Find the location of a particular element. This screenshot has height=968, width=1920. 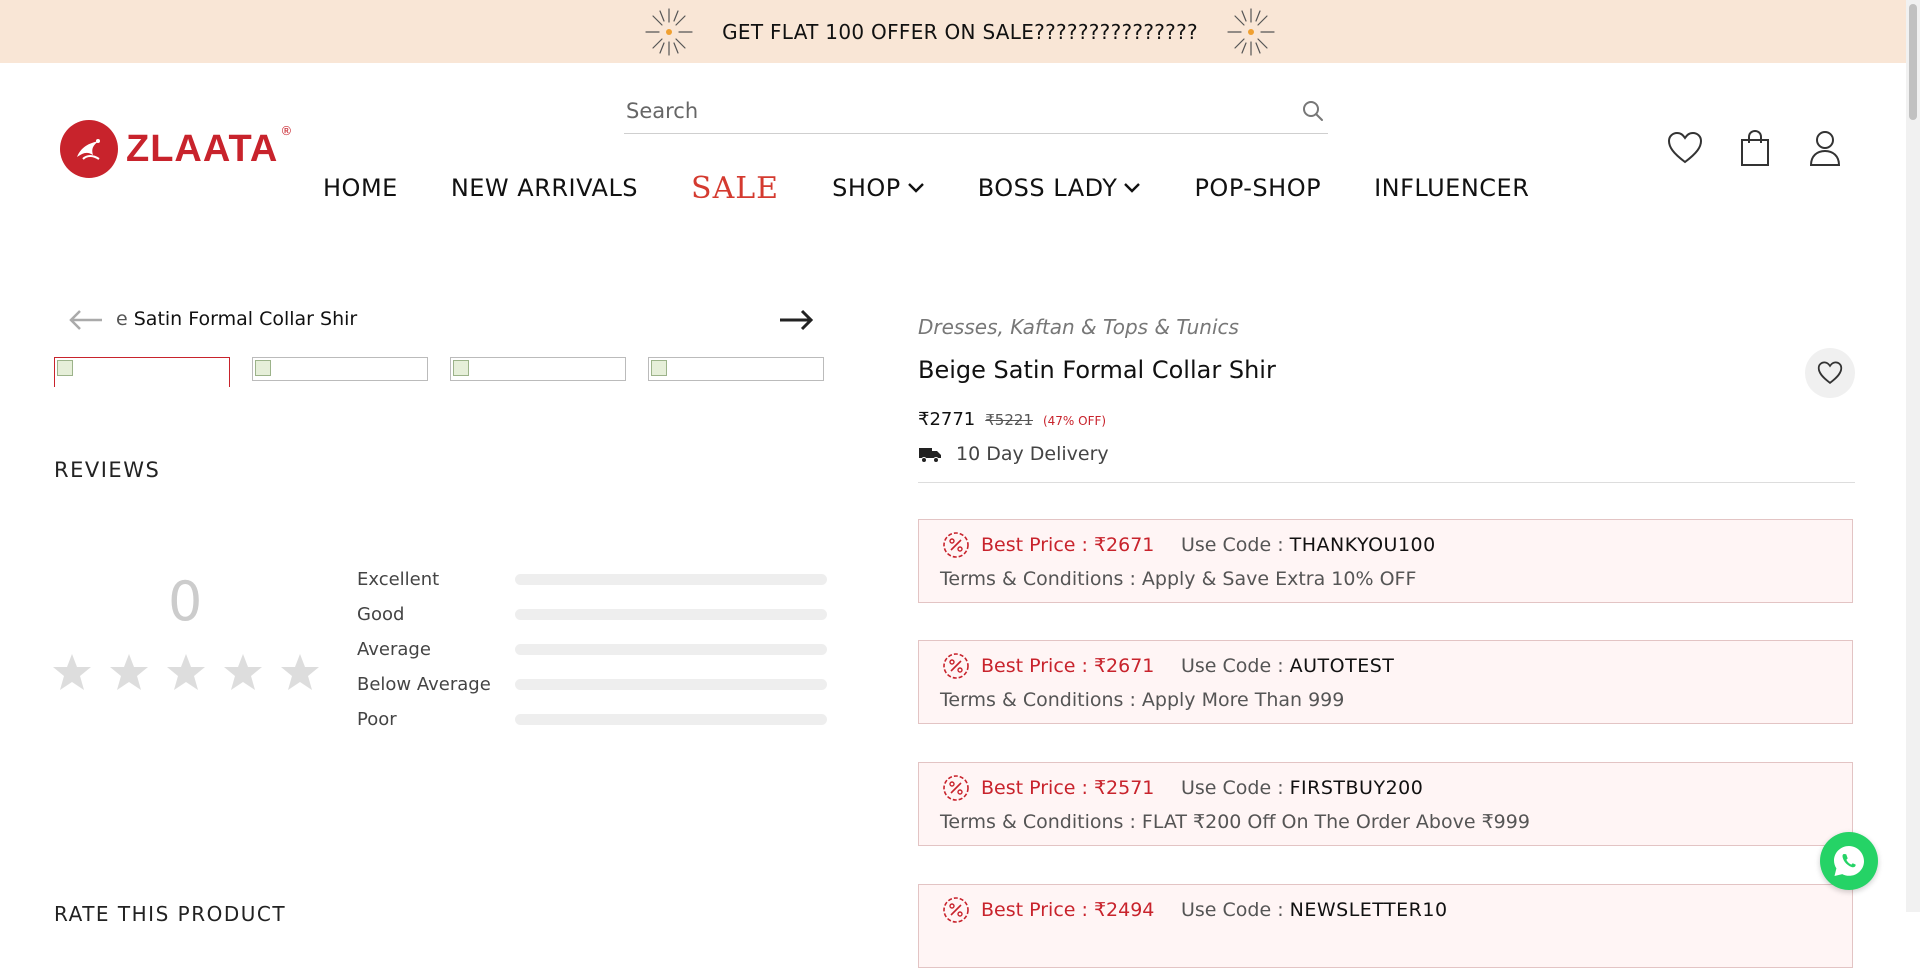

rating-row: Poor is located at coordinates (592, 719).